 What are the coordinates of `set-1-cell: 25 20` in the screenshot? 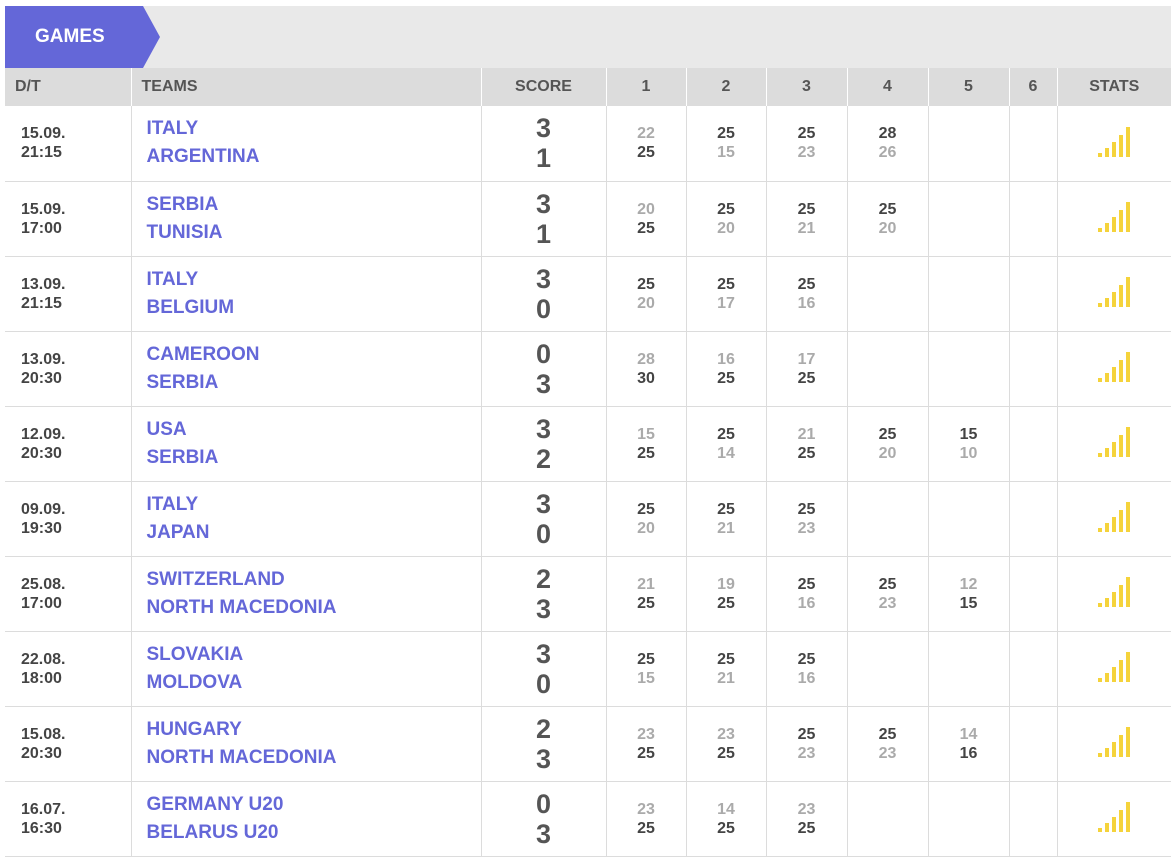 It's located at (645, 519).